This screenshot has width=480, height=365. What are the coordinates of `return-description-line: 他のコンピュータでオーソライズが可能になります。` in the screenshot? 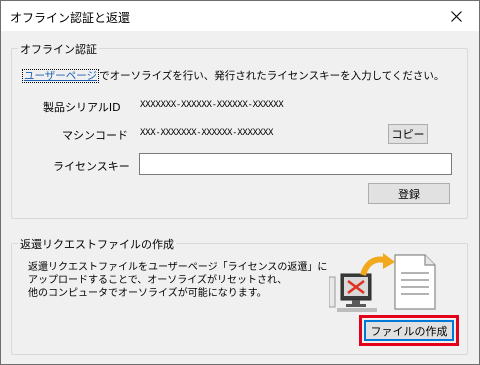 It's located at (147, 293).